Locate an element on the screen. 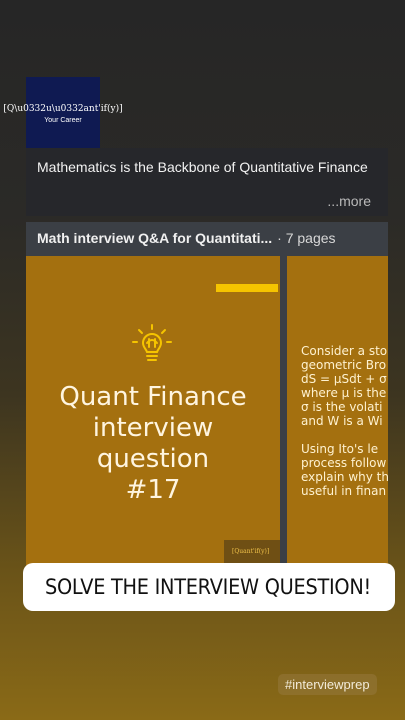 This screenshot has width=405, height=720. cta-sticker: SOLVE THE INTERVIEW QUESTION! is located at coordinates (209, 587).